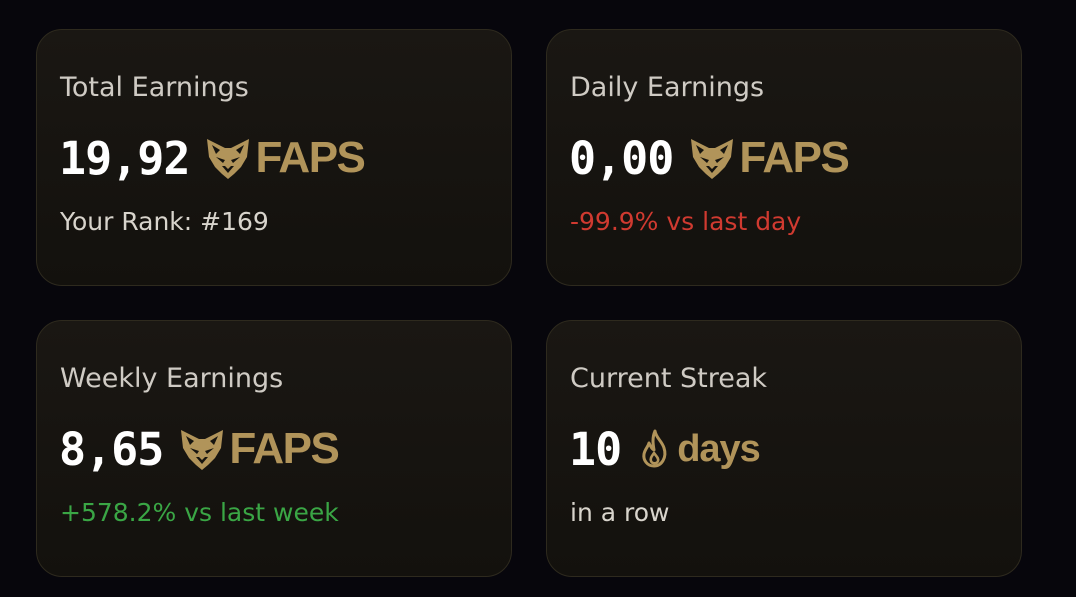  I want to click on flame-icon, so click(655, 449).